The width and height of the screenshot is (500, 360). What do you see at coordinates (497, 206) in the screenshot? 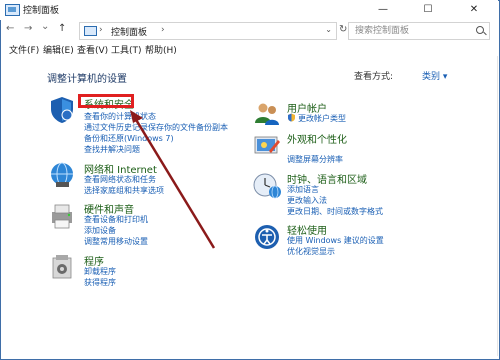
I see `vertical-scrollbar` at bounding box center [497, 206].